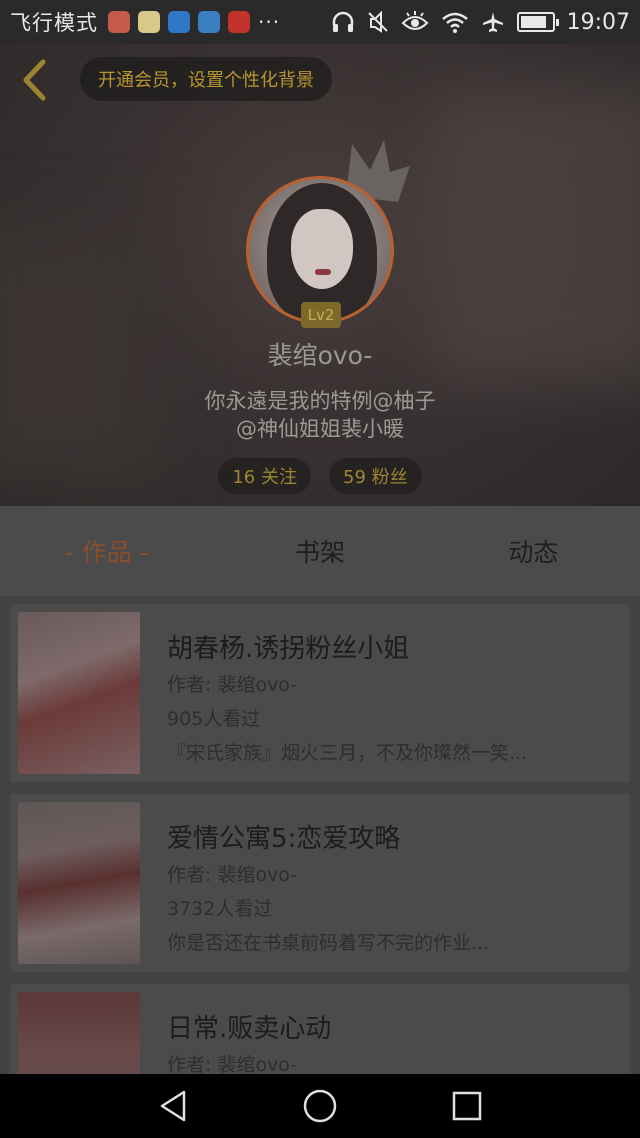 The image size is (640, 1138). I want to click on eye-icon, so click(415, 20).